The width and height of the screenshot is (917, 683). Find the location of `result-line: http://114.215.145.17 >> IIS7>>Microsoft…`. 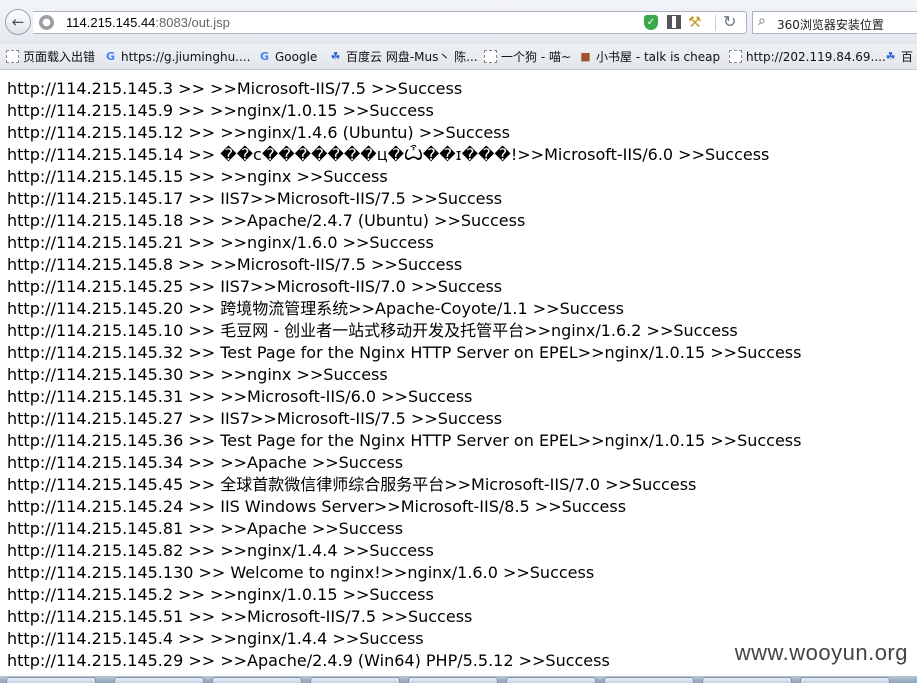

result-line: http://114.215.145.17 >> IIS7>>Microsoft… is located at coordinates (255, 198).